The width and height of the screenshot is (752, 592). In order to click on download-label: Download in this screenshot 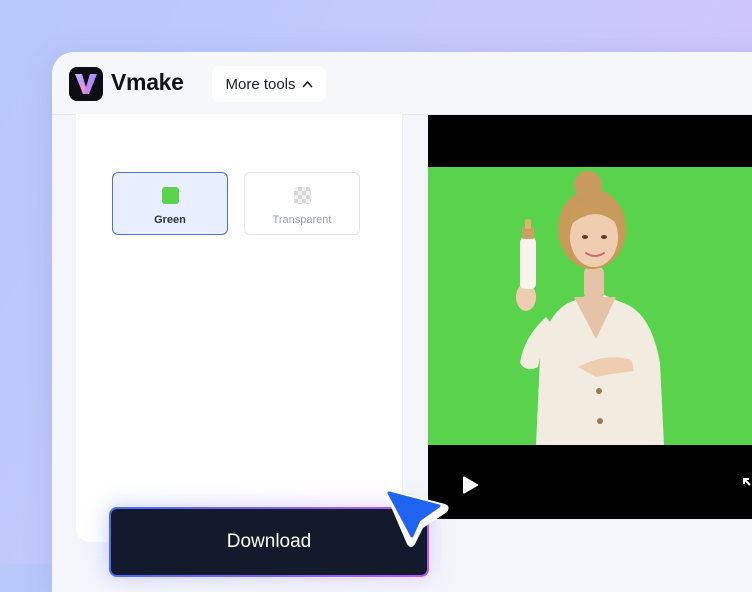, I will do `click(269, 541)`.